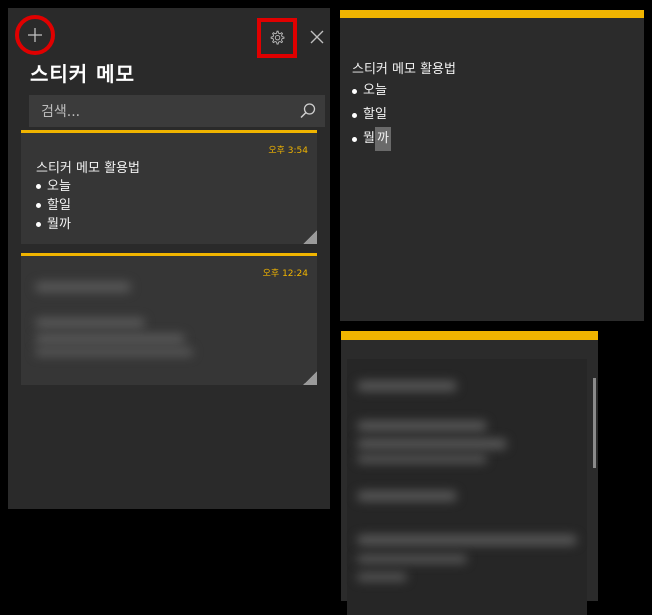  I want to click on close-icon, so click(317, 37).